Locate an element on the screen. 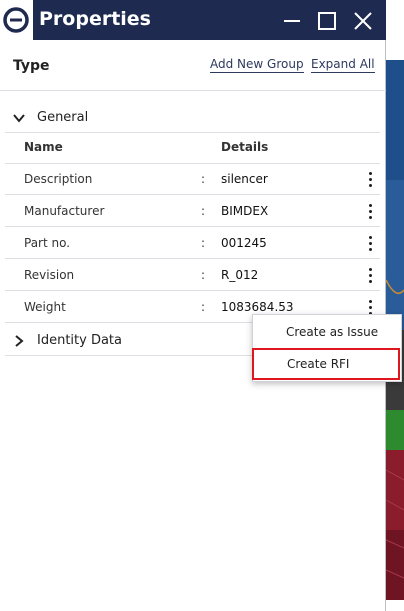 The height and width of the screenshot is (611, 404). table-row: Manufacturer : BIMDEX is located at coordinates (193, 211).